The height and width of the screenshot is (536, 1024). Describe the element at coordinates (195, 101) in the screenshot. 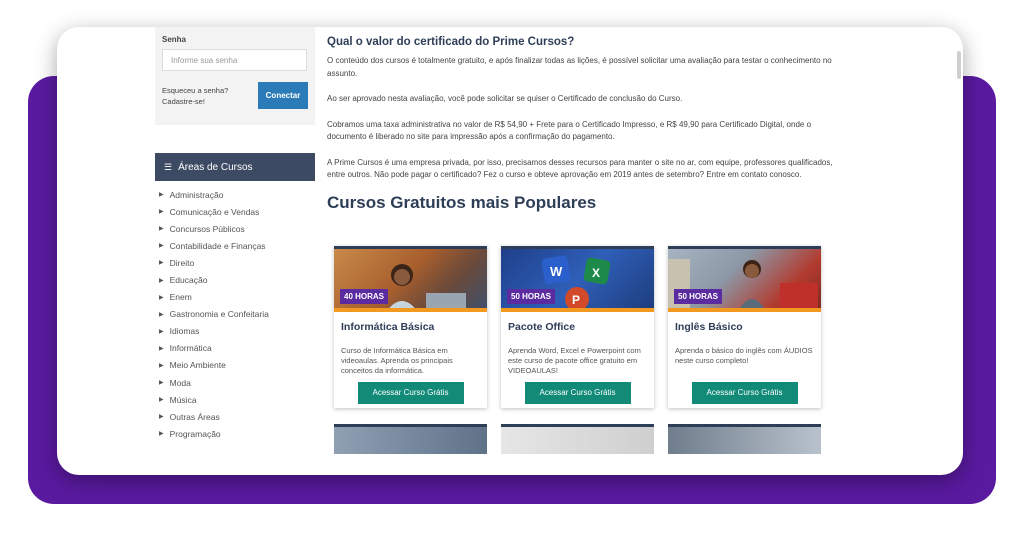

I see `signup-link: Cadastre-se!` at that location.